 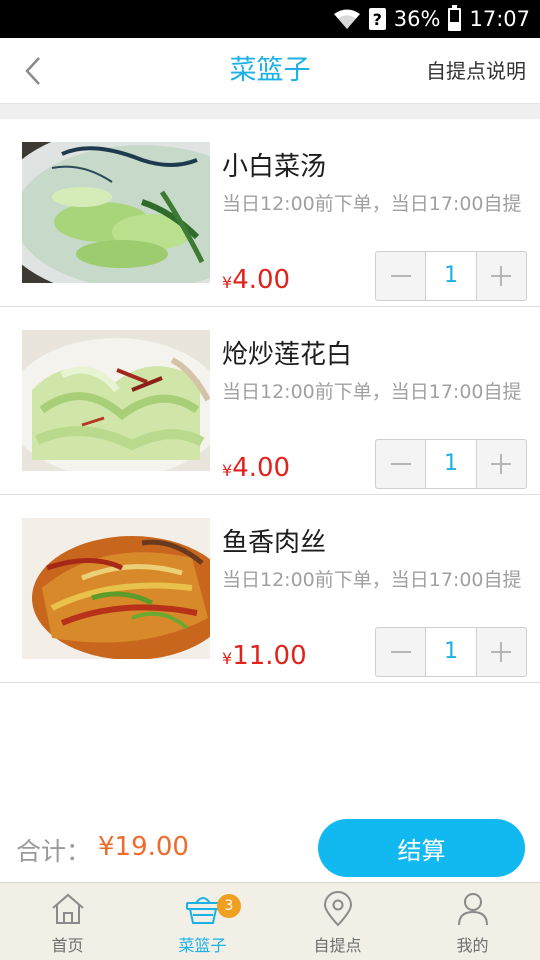 I want to click on home-icon, so click(x=67, y=908).